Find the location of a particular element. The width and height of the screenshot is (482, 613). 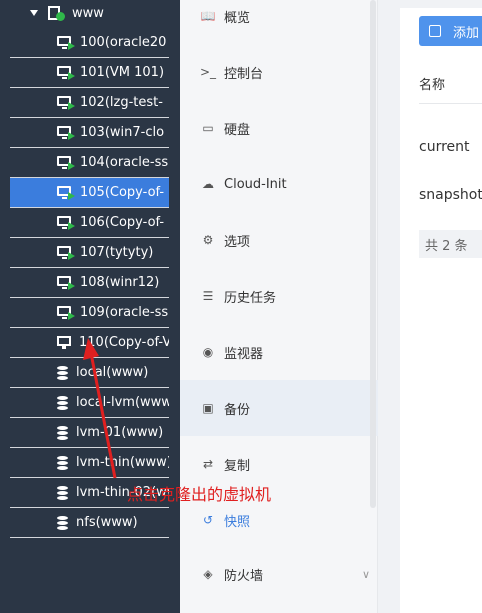

arrow-shaft is located at coordinates (103, 415).